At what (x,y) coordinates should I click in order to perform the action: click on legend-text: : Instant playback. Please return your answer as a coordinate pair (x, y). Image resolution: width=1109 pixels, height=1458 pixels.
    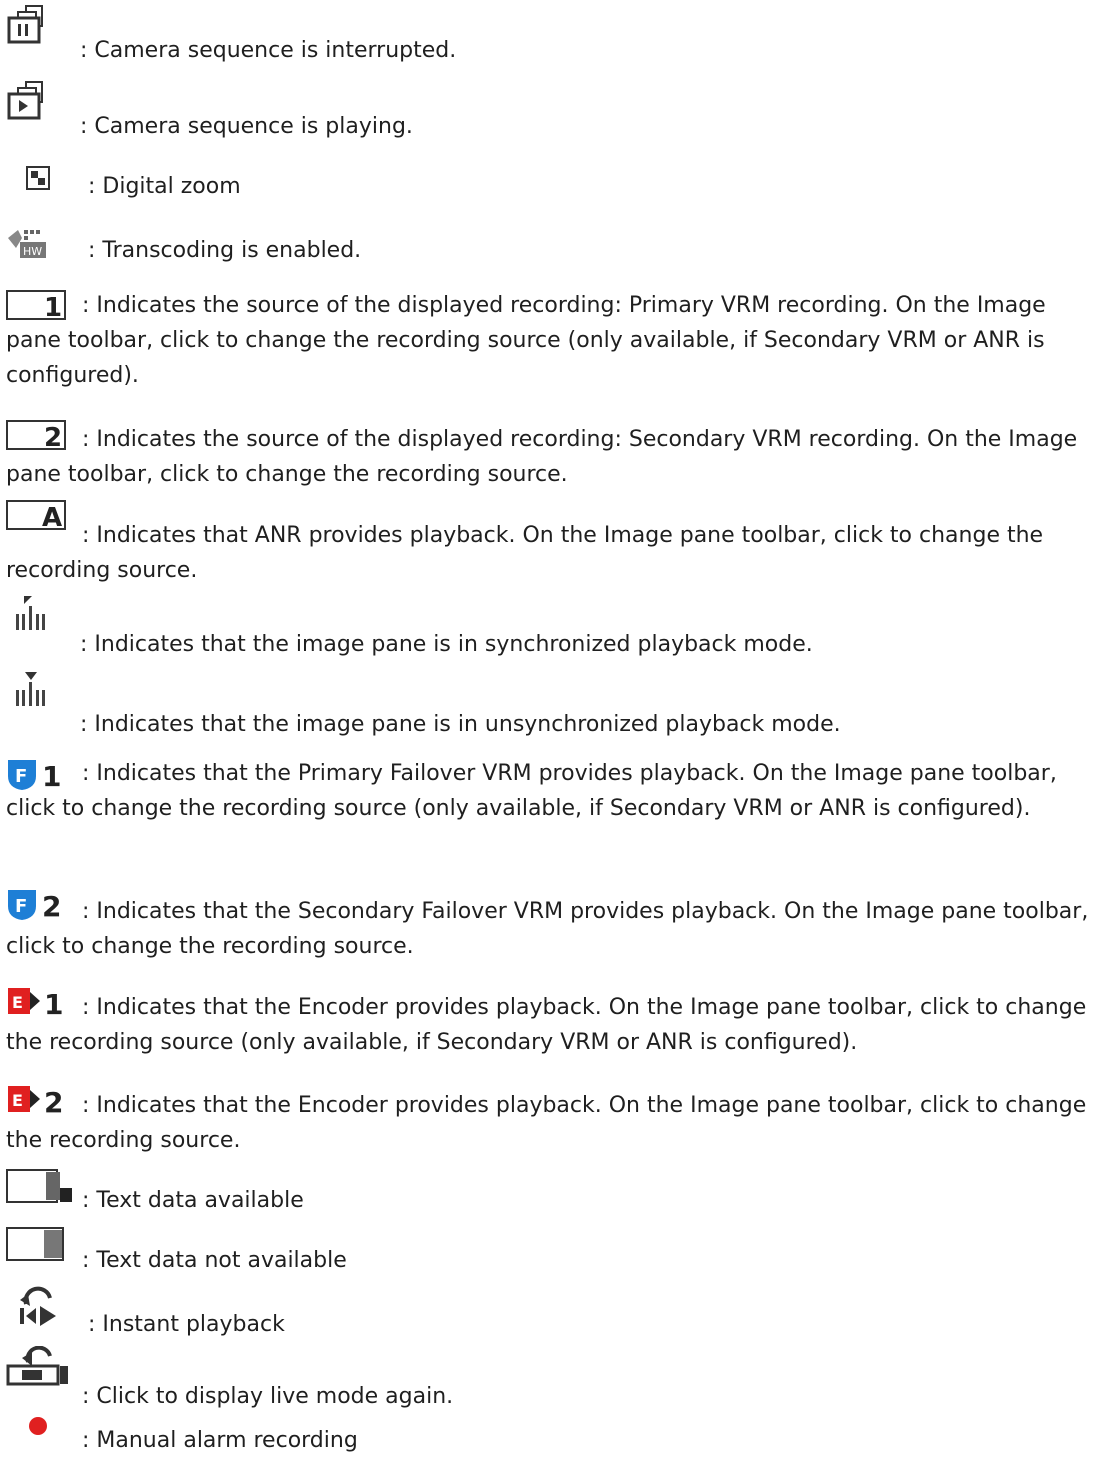
    Looking at the image, I should click on (186, 1324).